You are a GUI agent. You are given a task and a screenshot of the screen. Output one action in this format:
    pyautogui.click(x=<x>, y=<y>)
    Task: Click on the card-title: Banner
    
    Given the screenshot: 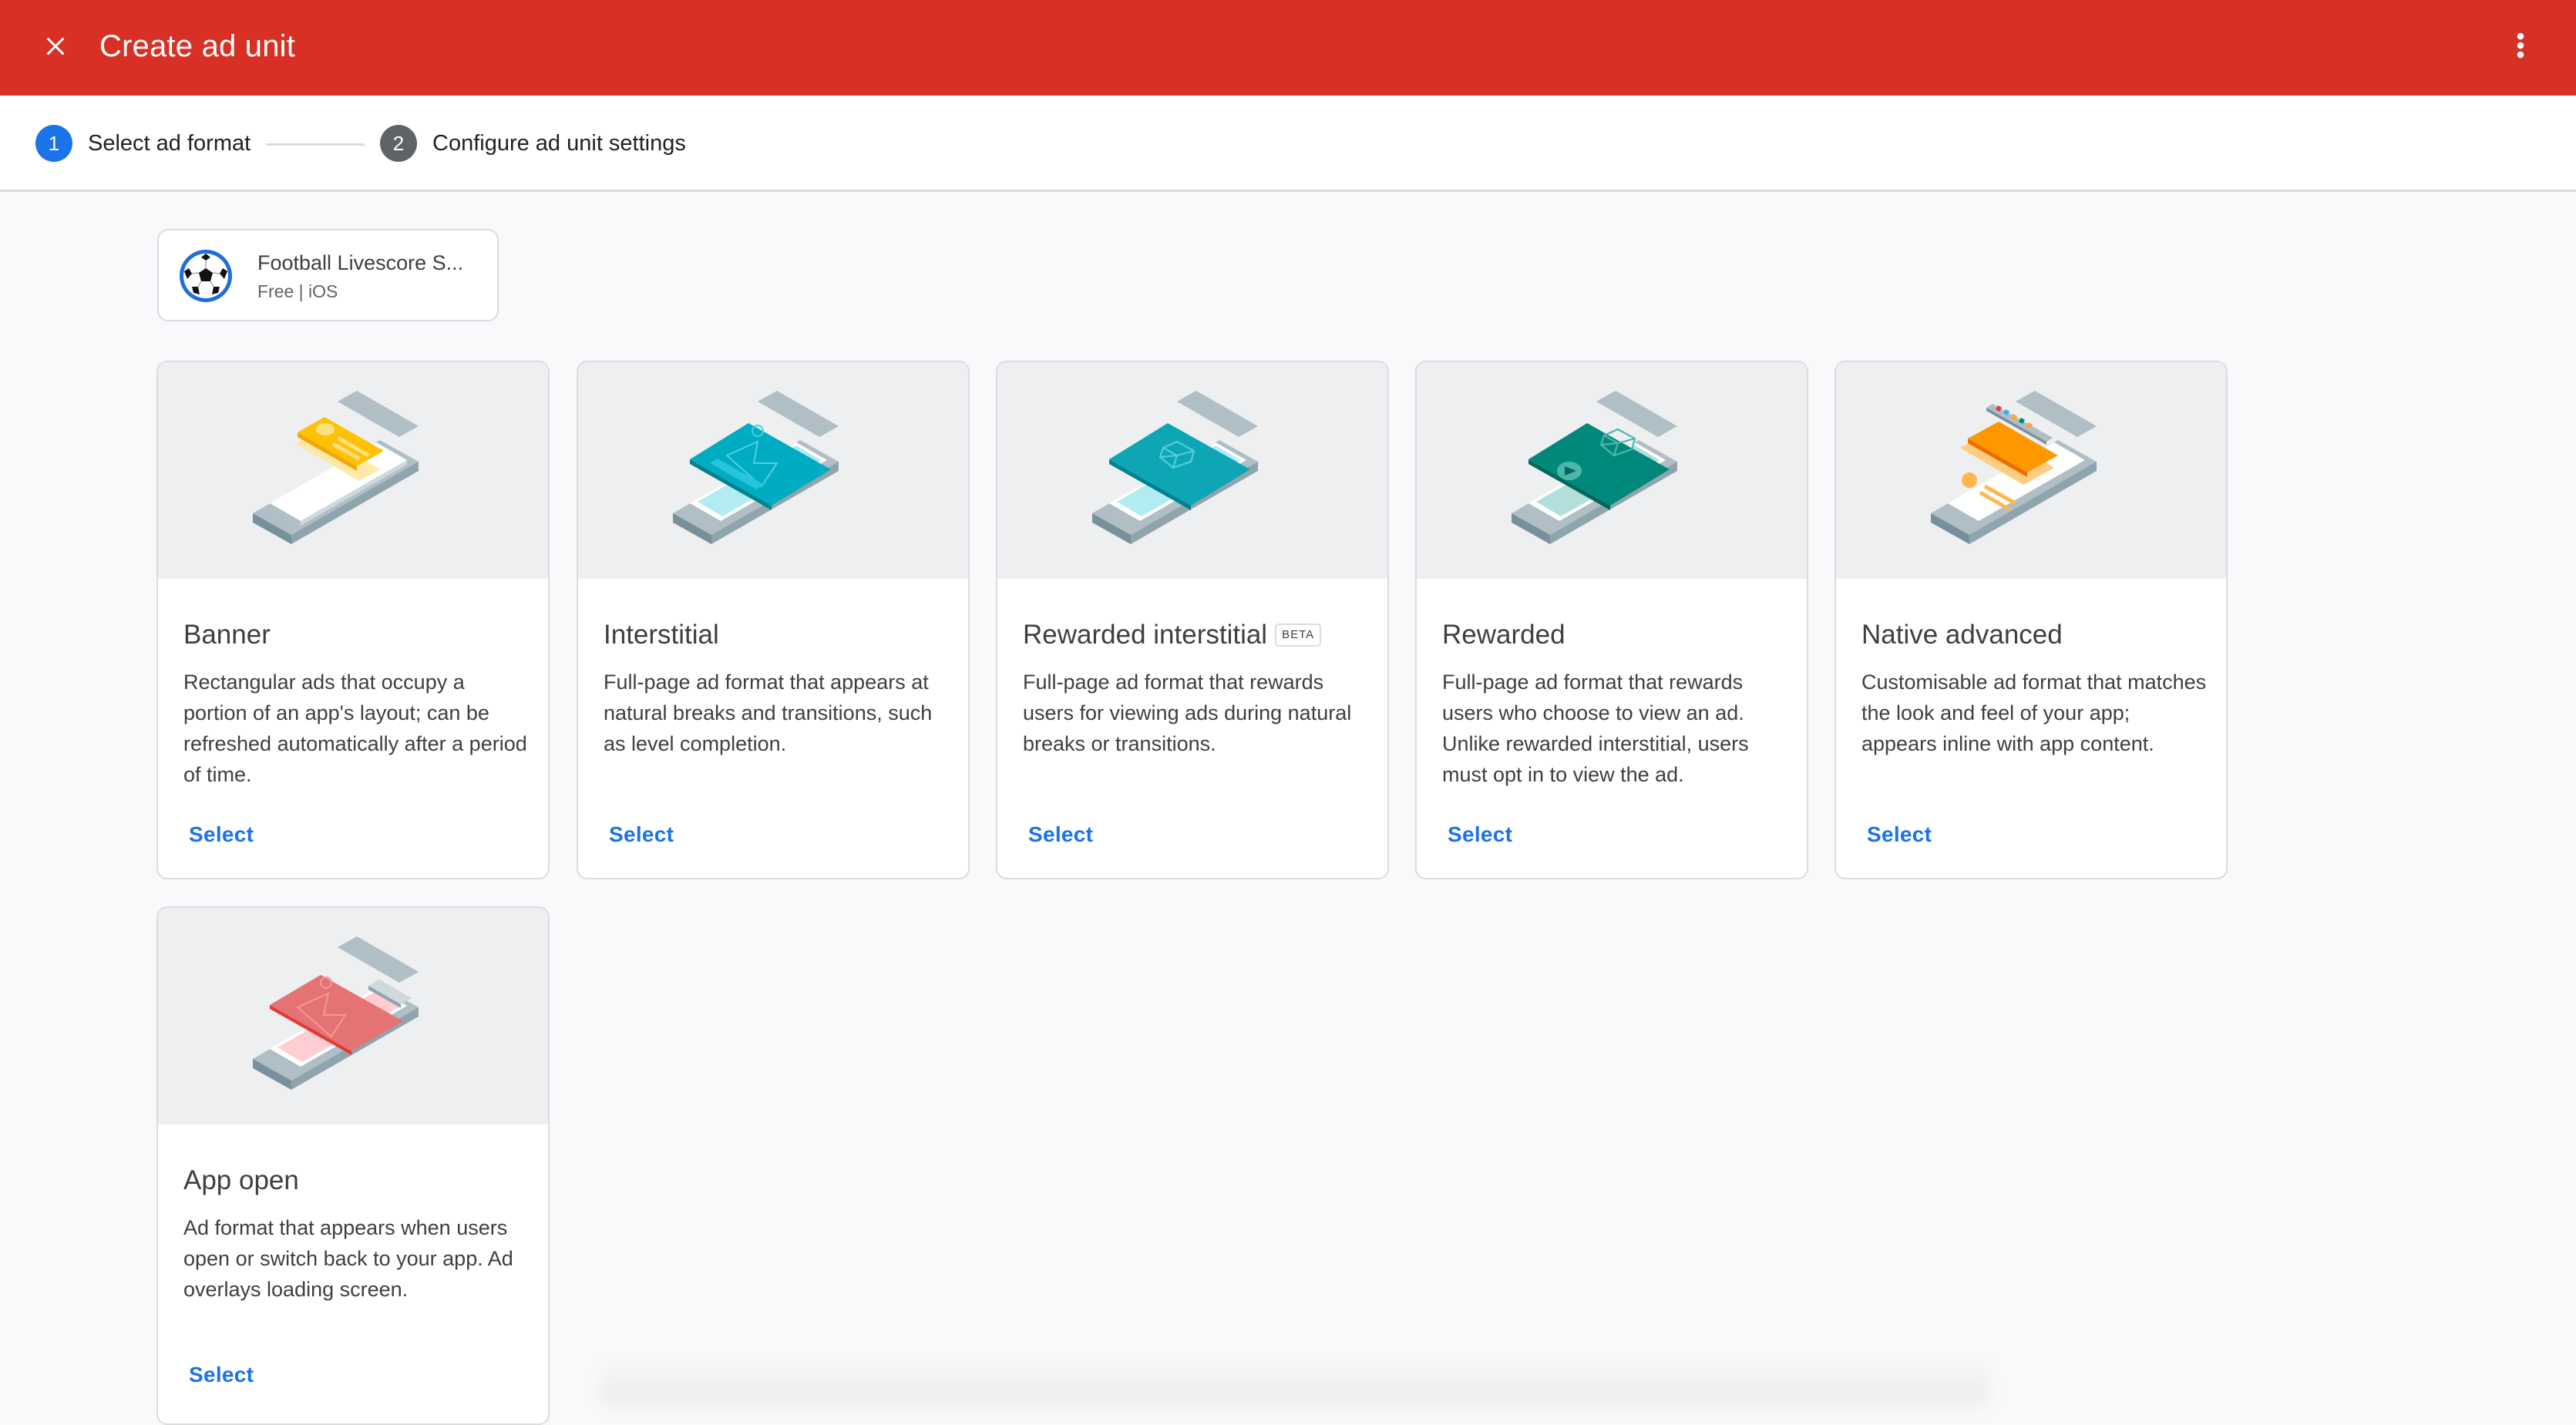 What is the action you would take?
    pyautogui.click(x=227, y=635)
    